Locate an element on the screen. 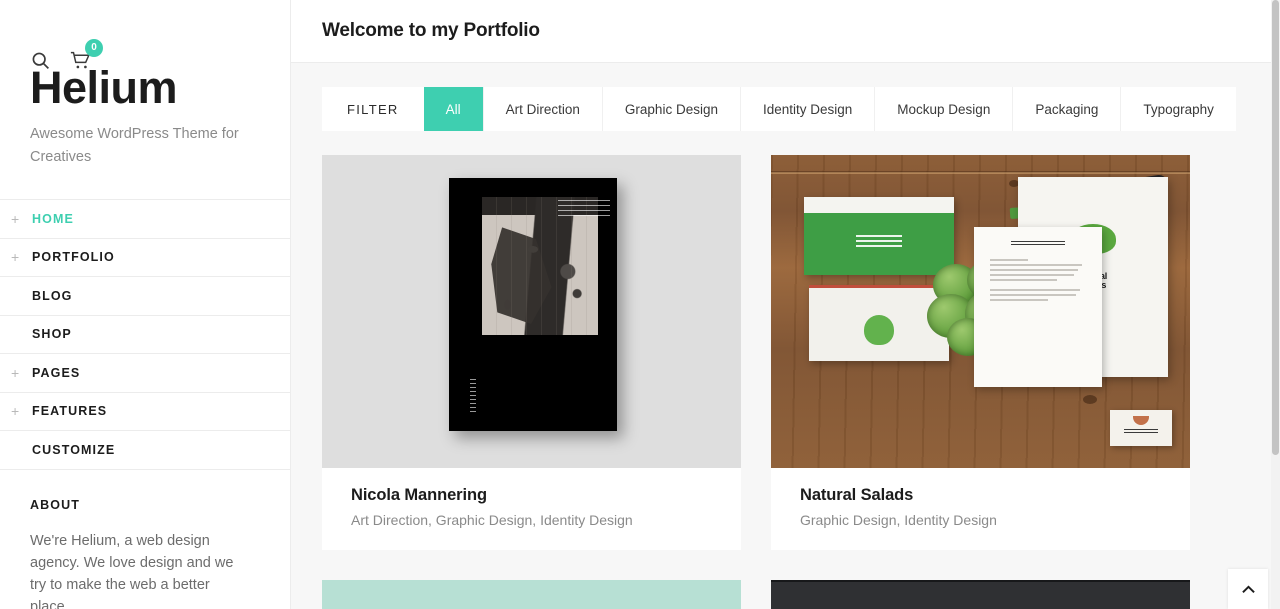  dark-artwork is located at coordinates (980, 594).